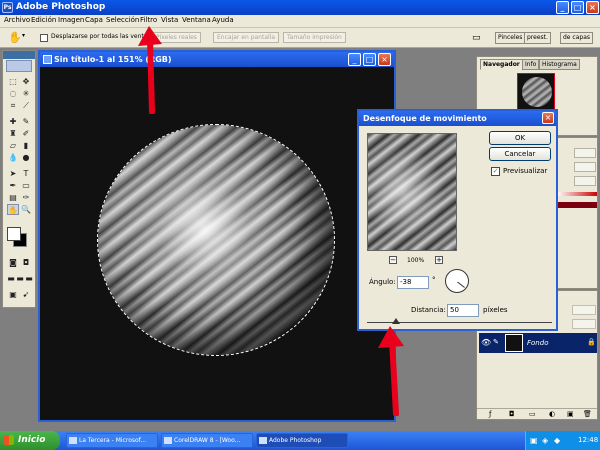 The width and height of the screenshot is (600, 450). What do you see at coordinates (585, 153) in the screenshot?
I see `color-field-r` at bounding box center [585, 153].